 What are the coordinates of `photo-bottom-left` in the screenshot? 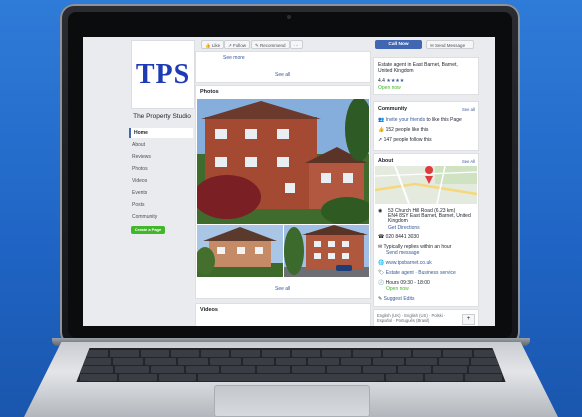 It's located at (240, 251).